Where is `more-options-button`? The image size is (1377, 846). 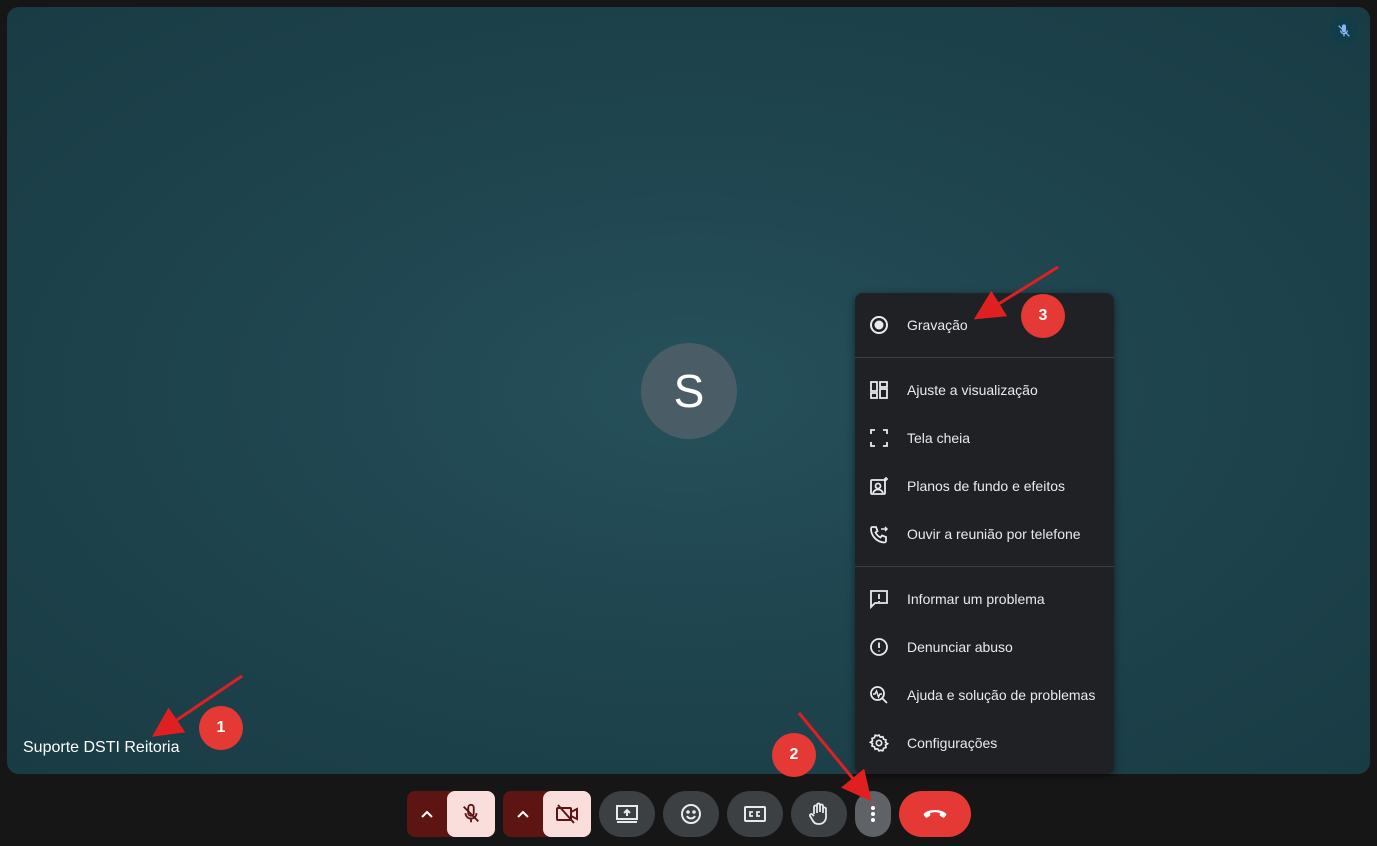
more-options-button is located at coordinates (873, 814).